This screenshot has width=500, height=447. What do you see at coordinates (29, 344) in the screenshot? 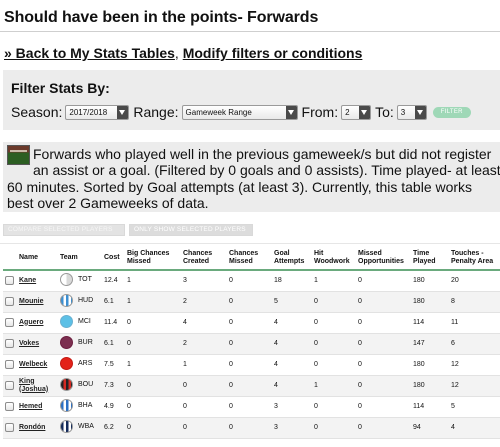
I see `player-name-link: Vokes` at bounding box center [29, 344].